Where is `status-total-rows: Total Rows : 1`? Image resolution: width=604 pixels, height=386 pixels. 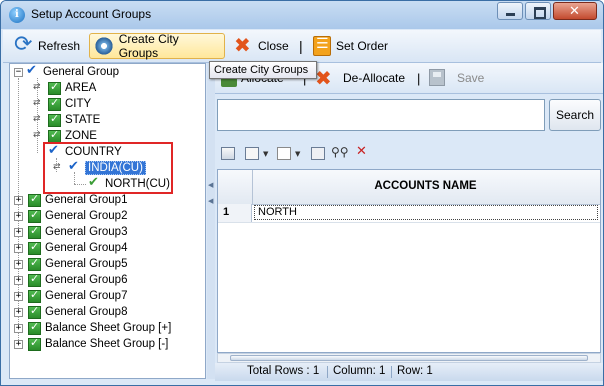 status-total-rows: Total Rows : 1 is located at coordinates (283, 371).